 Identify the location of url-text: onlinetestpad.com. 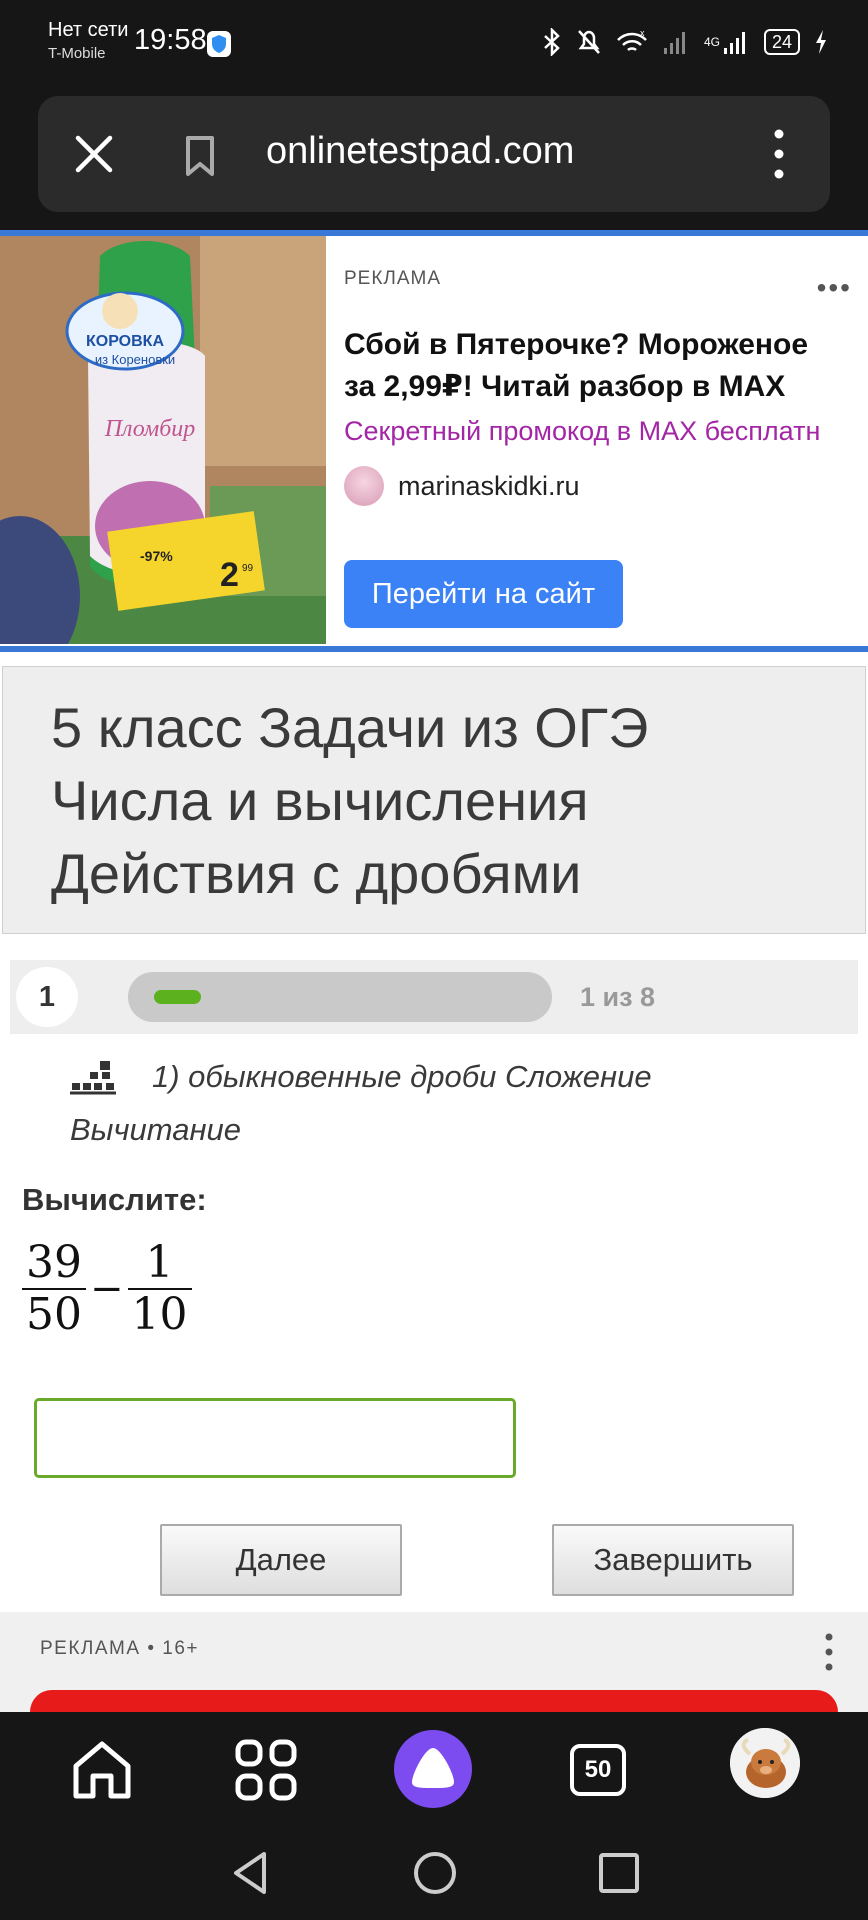
(420, 151).